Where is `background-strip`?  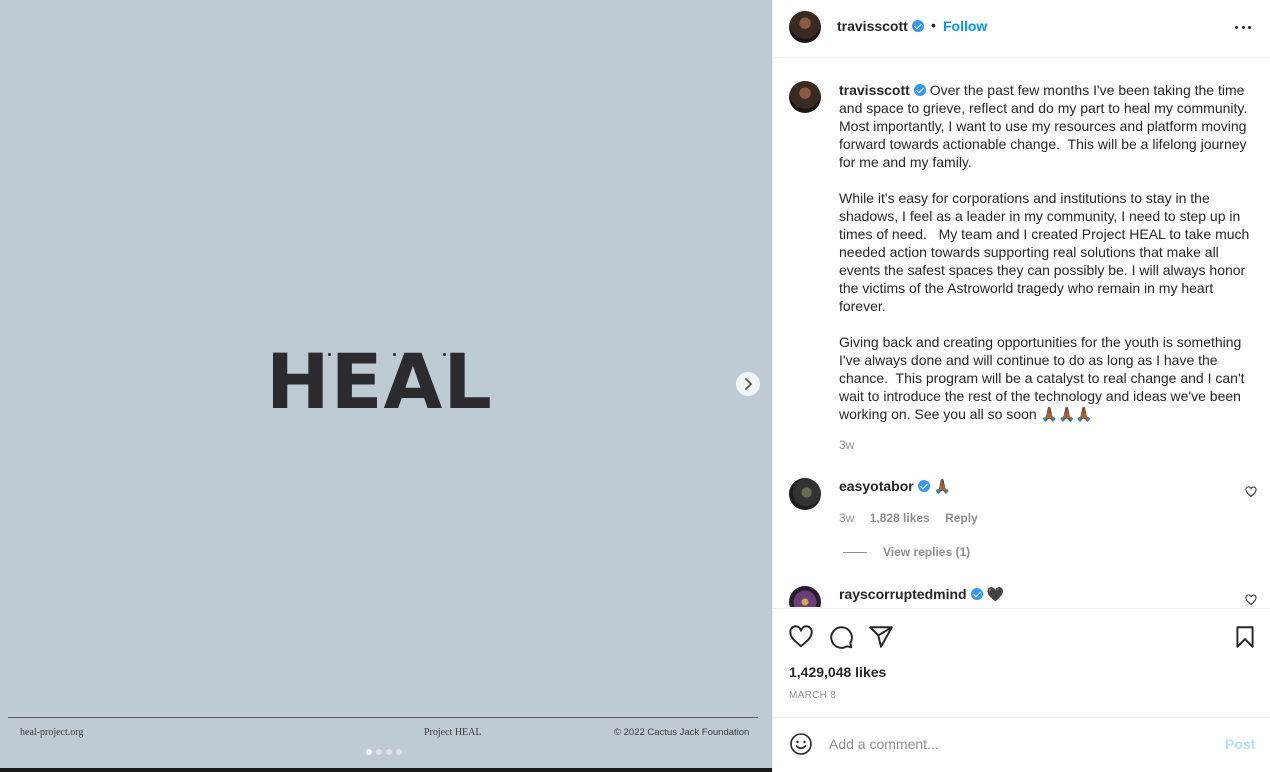 background-strip is located at coordinates (386, 770).